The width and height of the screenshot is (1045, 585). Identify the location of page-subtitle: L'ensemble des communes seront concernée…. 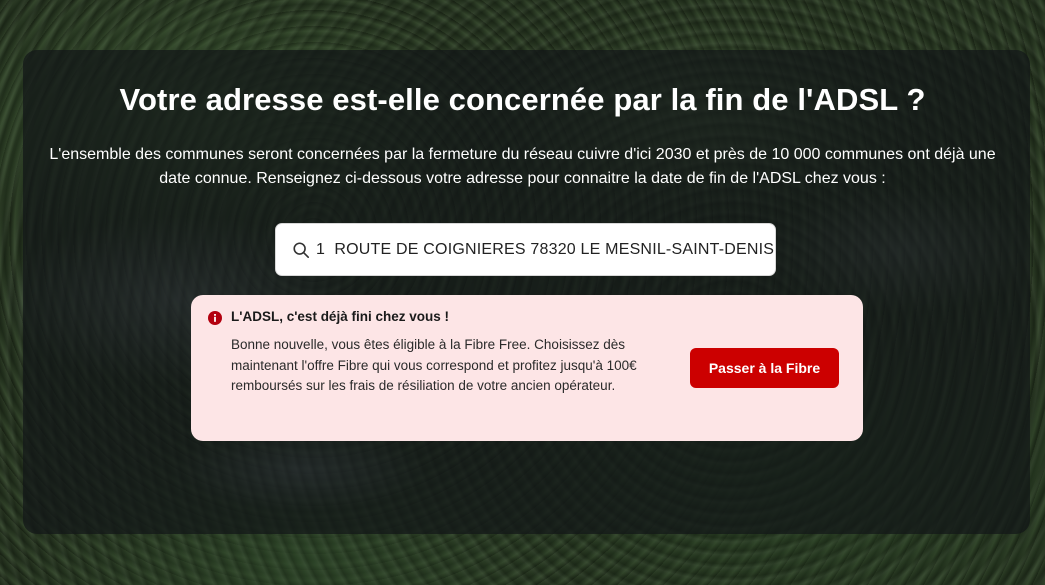
(522, 166).